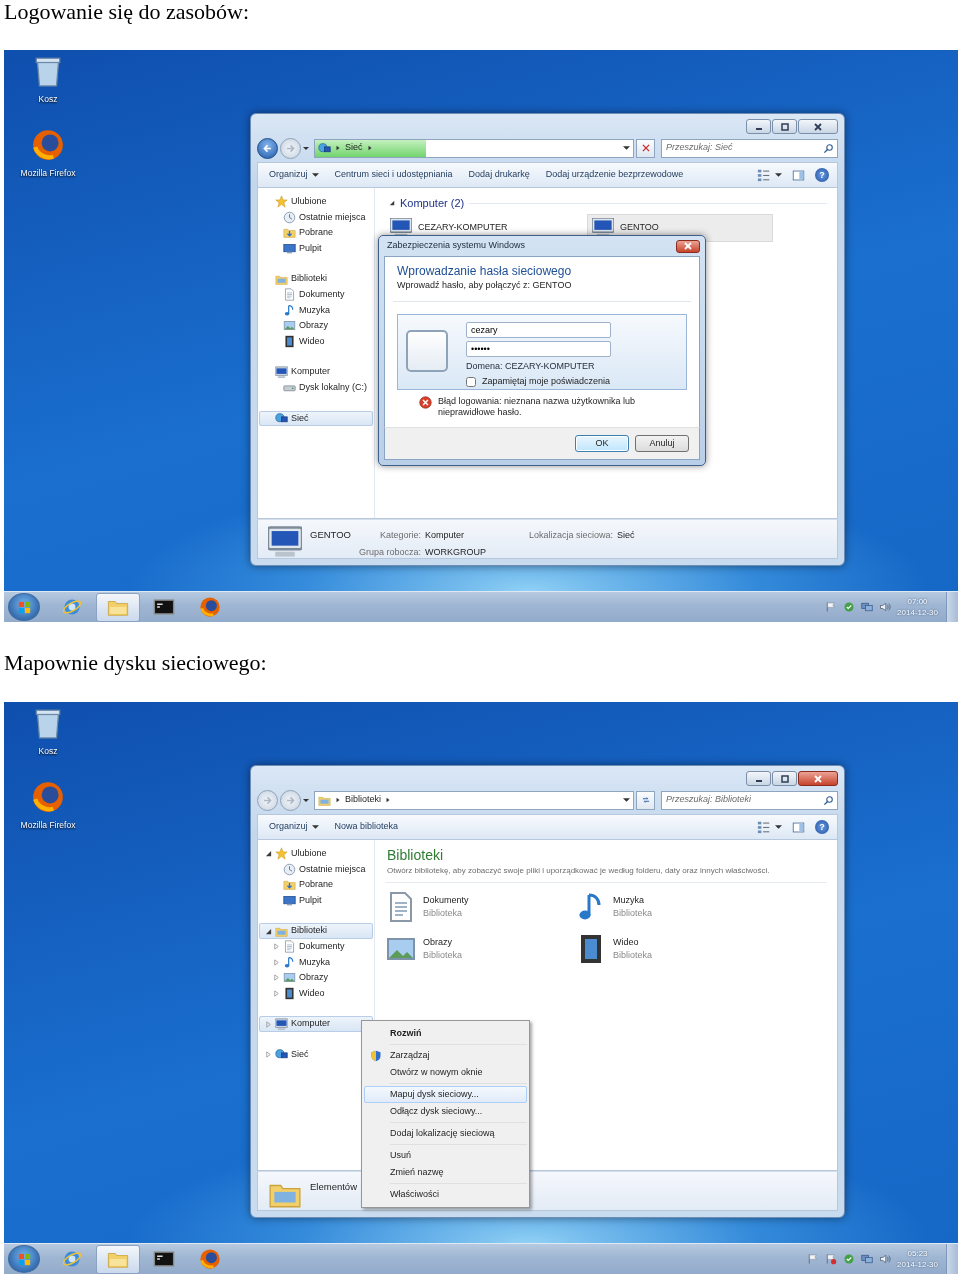  Describe the element at coordinates (456, 246) in the screenshot. I see `dialog-title: Zabezpieczenia systemu Windows` at that location.